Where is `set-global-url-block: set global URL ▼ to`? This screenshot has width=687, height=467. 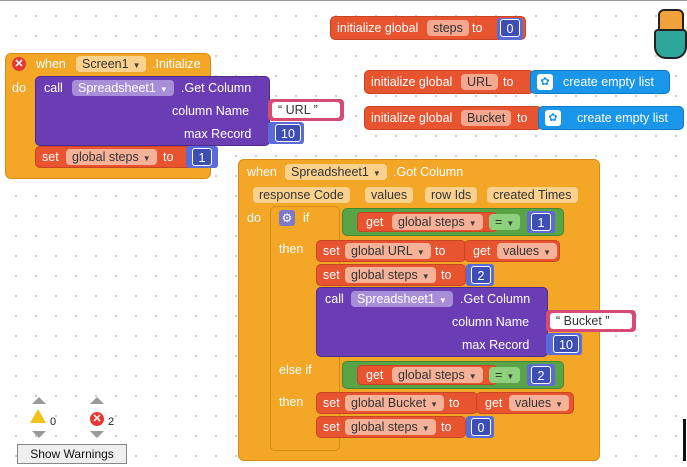
set-global-url-block: set global URL ▼ to is located at coordinates (391, 251).